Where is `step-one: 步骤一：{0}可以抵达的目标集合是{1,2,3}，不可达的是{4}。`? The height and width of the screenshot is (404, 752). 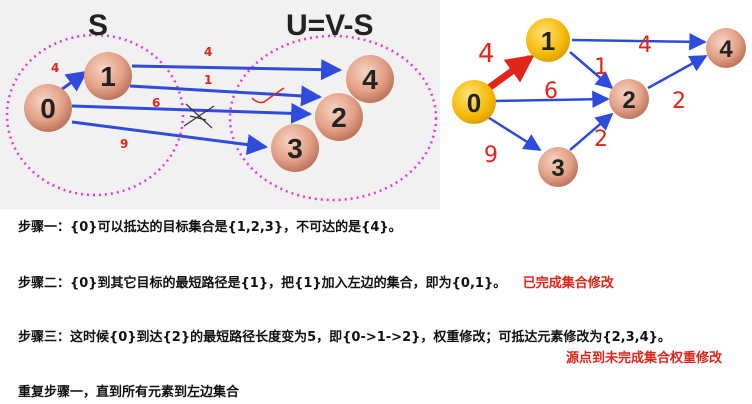 step-one: 步骤一：{0}可以抵达的目标集合是{1,2,3}，不可达的是{4}。 is located at coordinates (210, 227).